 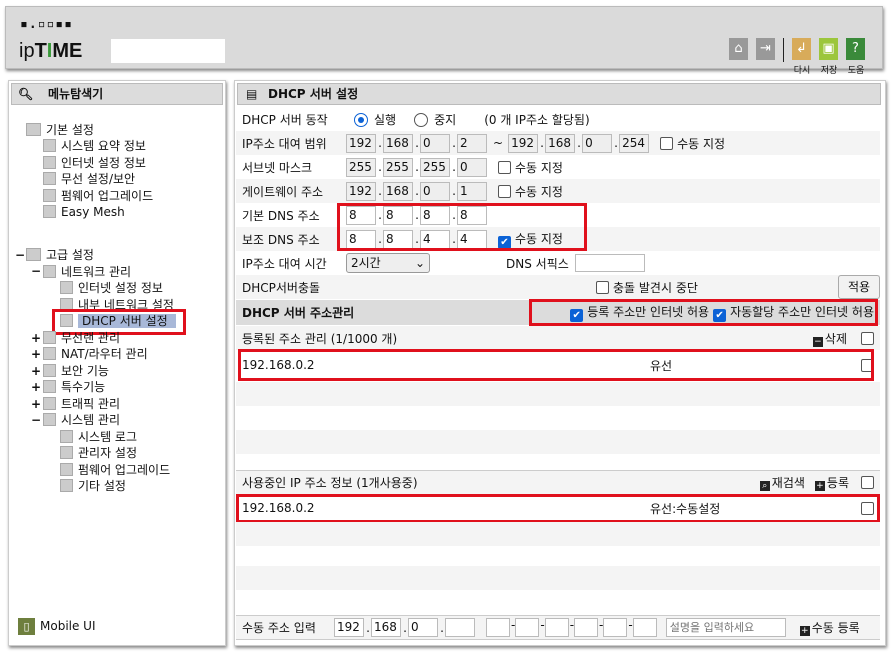 I want to click on row-lease: IP주소 대여 시간 2시간 ⌄ DNS 서픽스, so click(x=558, y=263).